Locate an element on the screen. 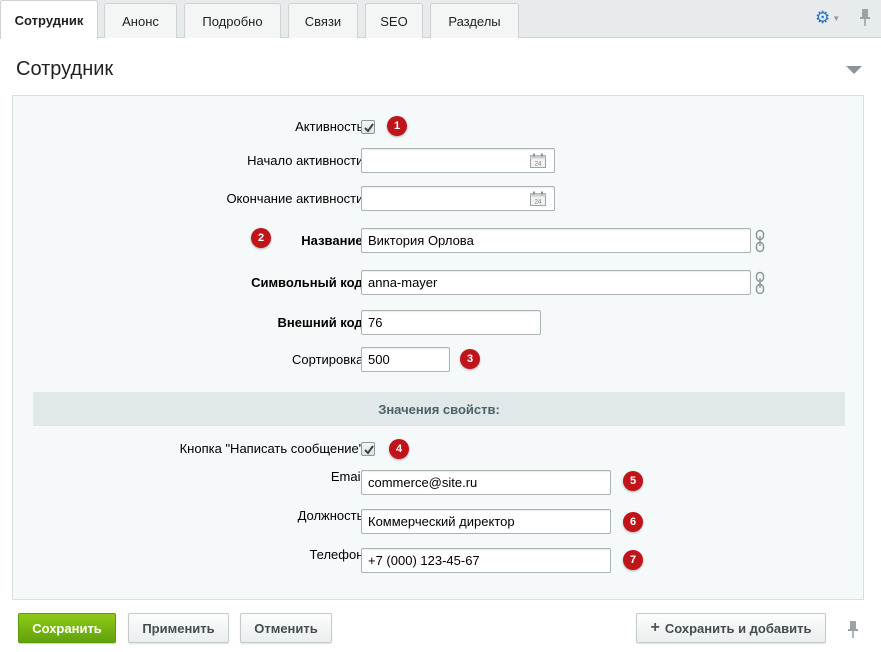 The image size is (881, 652). row-email: Email: commerce@site.ru 5 is located at coordinates (439, 483).